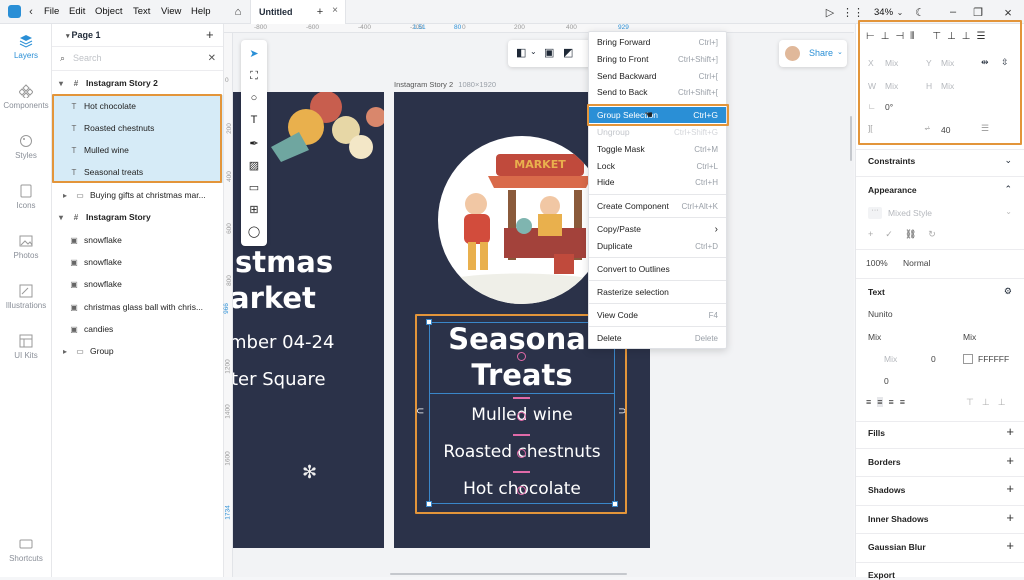  What do you see at coordinates (137, 217) in the screenshot?
I see `layer-group-instagram-story: ▾ # Instagram Story` at bounding box center [137, 217].